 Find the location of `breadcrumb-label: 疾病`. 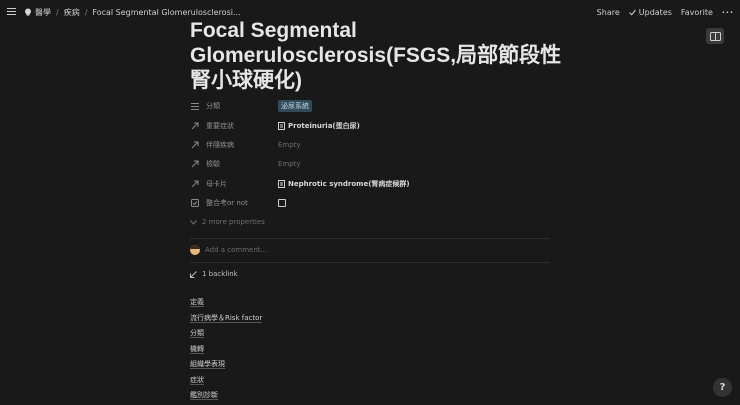

breadcrumb-label: 疾病 is located at coordinates (71, 12).